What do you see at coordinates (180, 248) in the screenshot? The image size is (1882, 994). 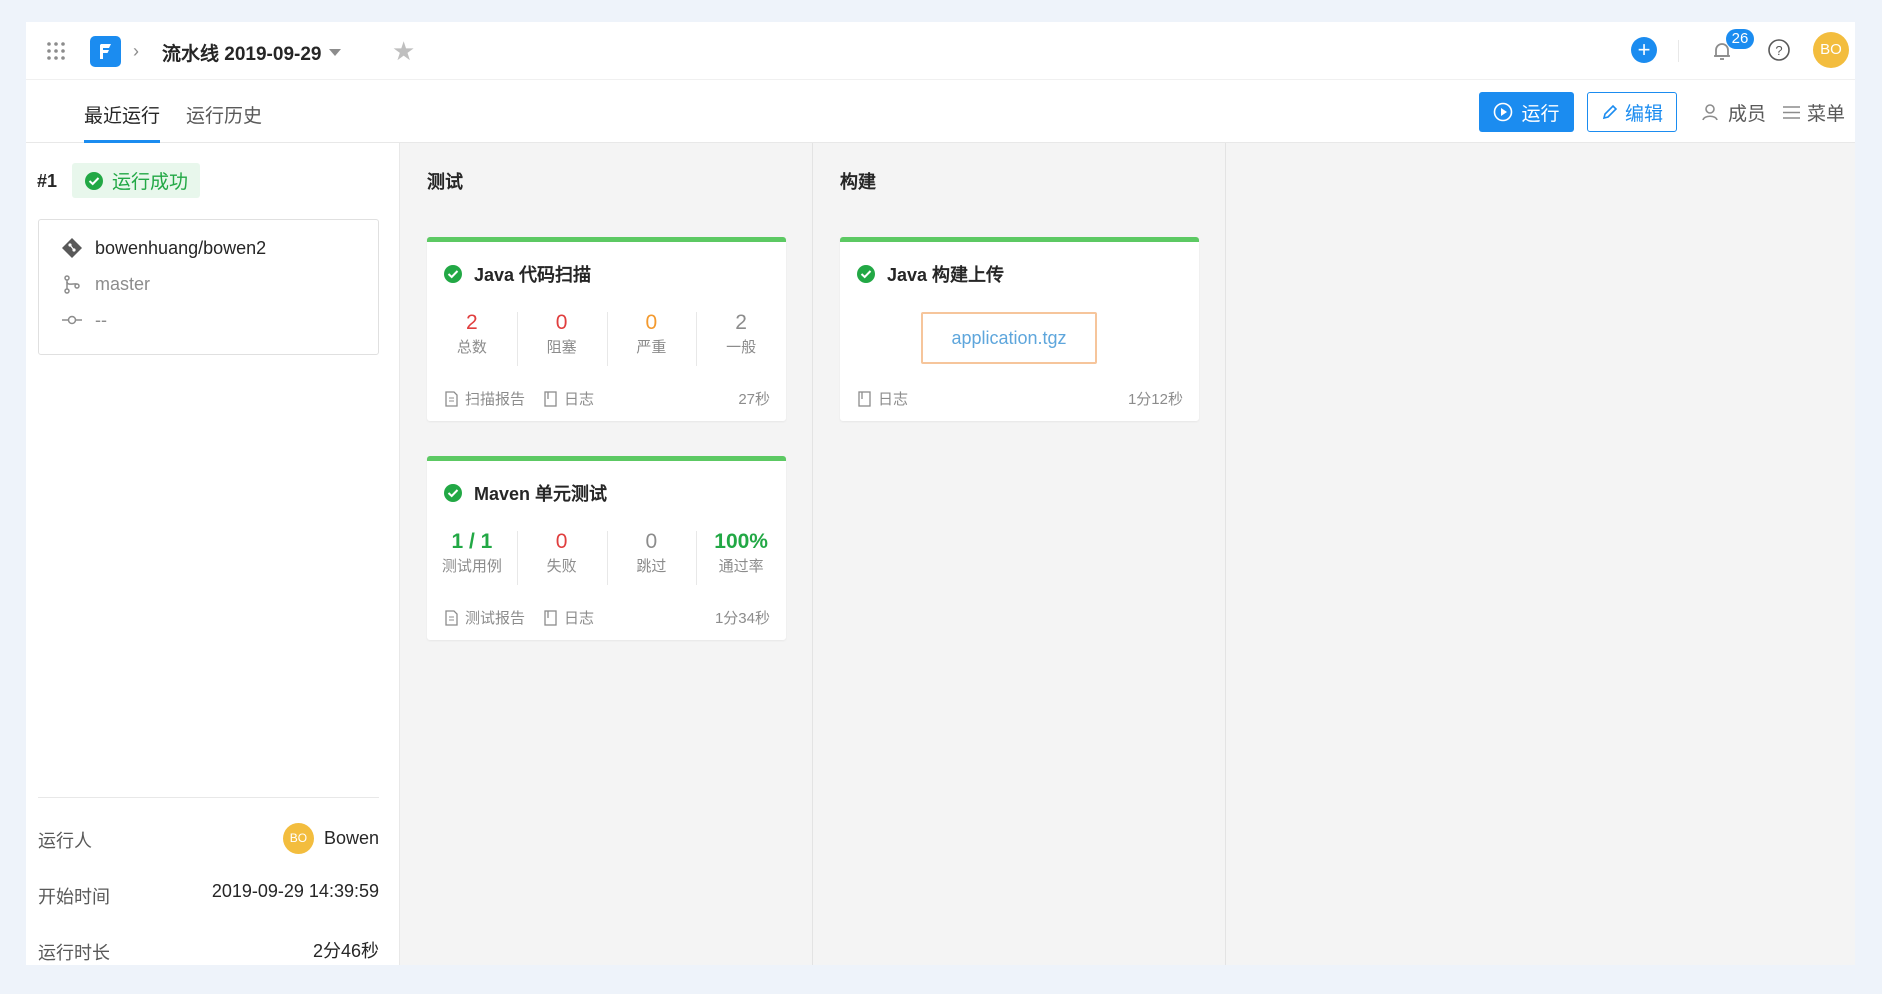 I see `repo-name: bowenhuang/bowen2` at bounding box center [180, 248].